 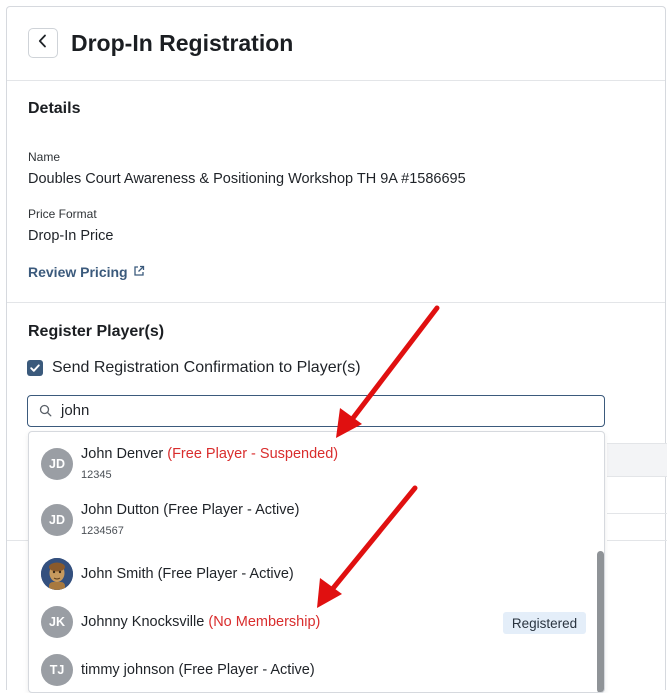 I want to click on player-name: John Denver, so click(x=122, y=454).